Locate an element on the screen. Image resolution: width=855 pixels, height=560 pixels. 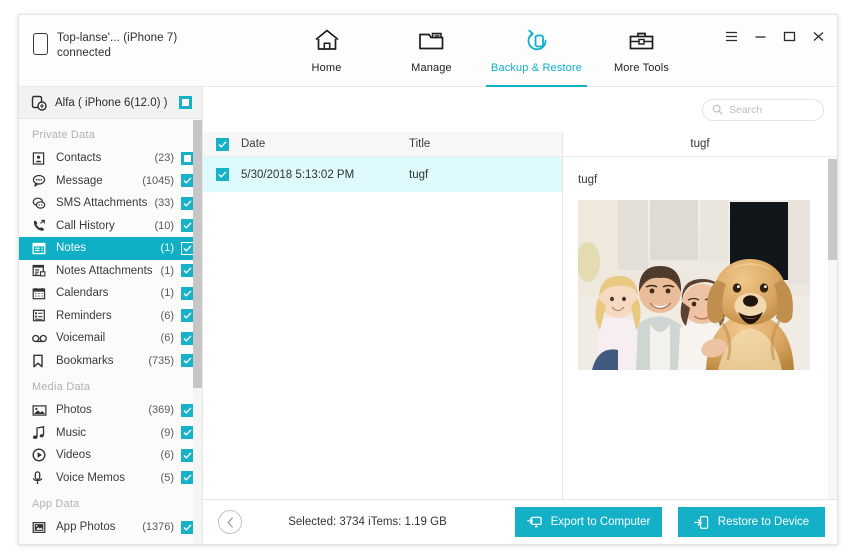
sidebar-label-call-history: Call History is located at coordinates (85, 225).